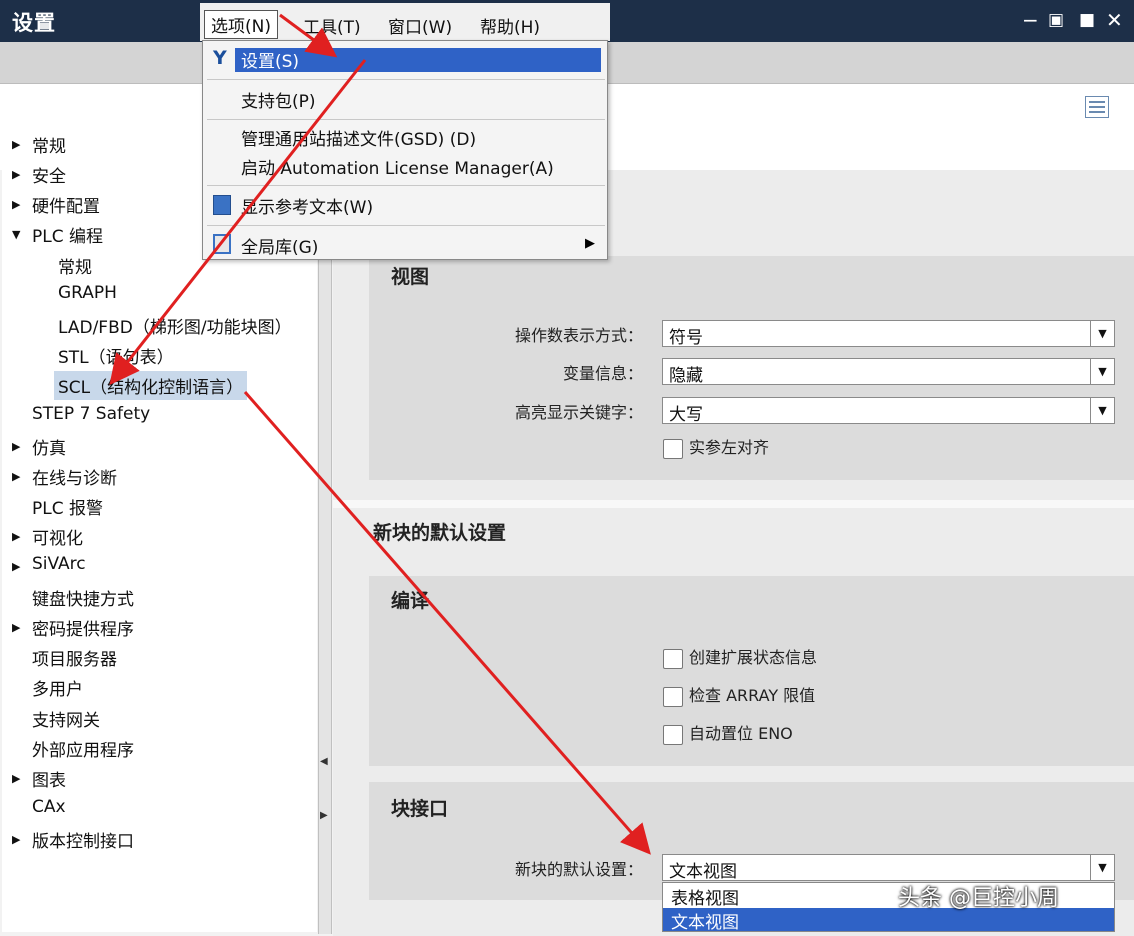 This screenshot has height=936, width=1134. I want to click on watermark: 头条 @巨控小周, so click(978, 898).